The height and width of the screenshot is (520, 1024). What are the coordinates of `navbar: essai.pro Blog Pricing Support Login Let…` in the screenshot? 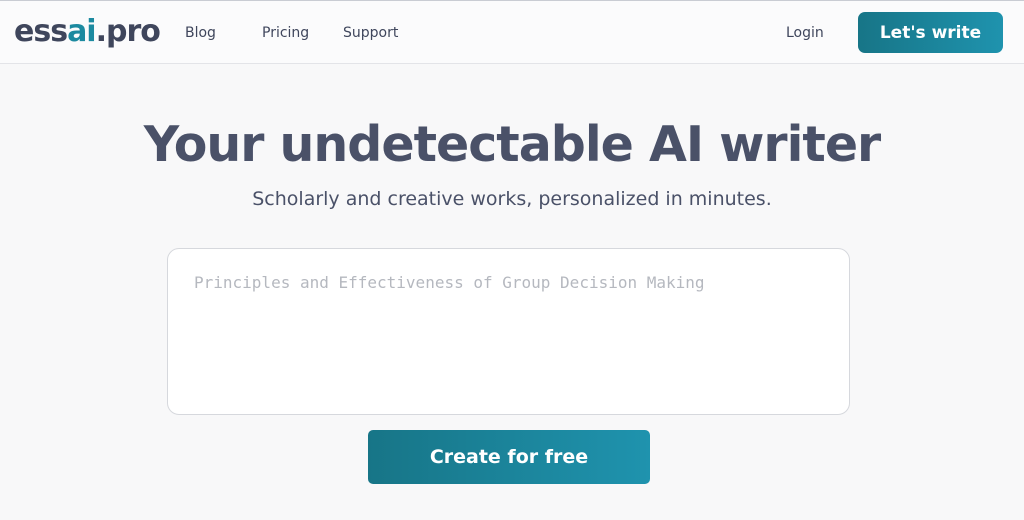 It's located at (512, 32).